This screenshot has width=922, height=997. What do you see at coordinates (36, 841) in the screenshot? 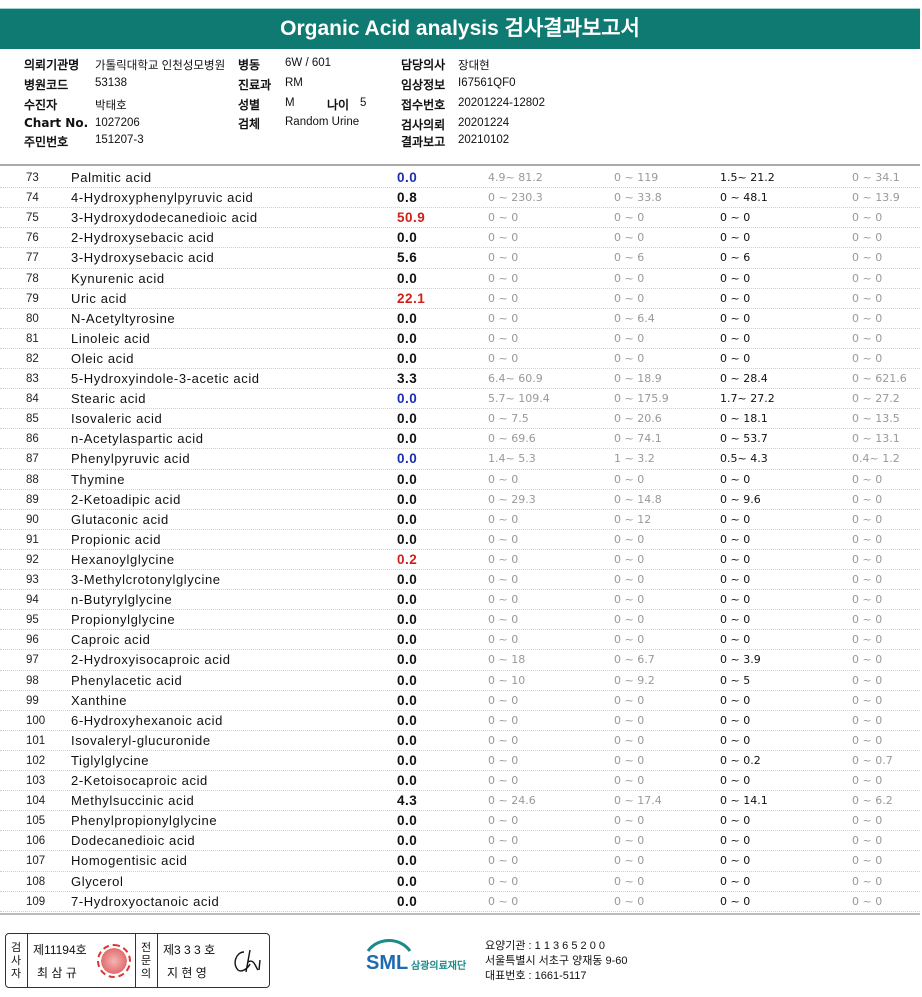
I see `row-number: 106` at bounding box center [36, 841].